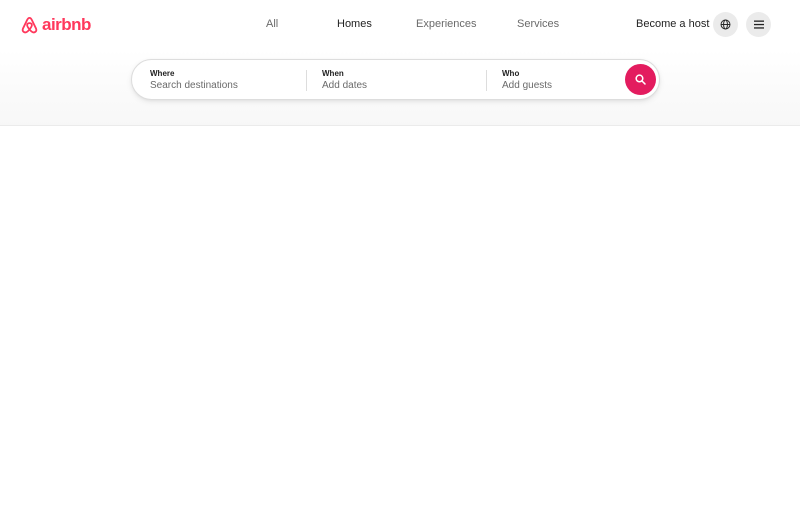 The height and width of the screenshot is (525, 800). Describe the element at coordinates (557, 85) in the screenshot. I see `who-input` at that location.